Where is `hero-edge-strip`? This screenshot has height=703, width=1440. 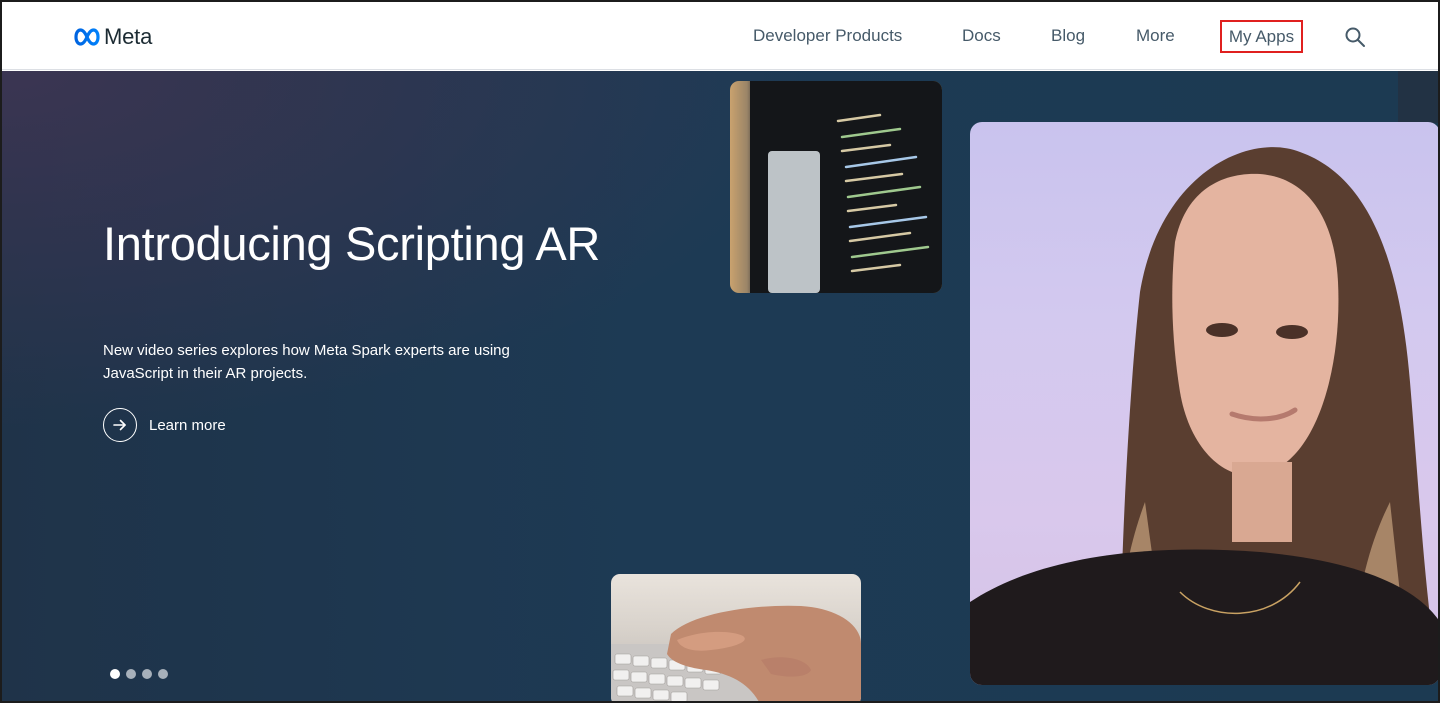 hero-edge-strip is located at coordinates (1418, 97).